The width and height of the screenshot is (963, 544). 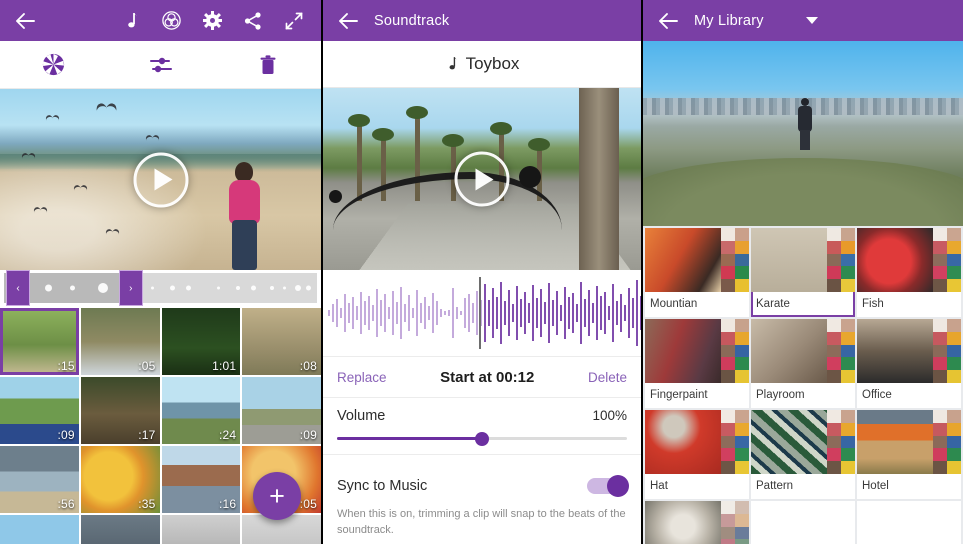 I want to click on clip-thumbnail: :35, so click(x=120, y=479).